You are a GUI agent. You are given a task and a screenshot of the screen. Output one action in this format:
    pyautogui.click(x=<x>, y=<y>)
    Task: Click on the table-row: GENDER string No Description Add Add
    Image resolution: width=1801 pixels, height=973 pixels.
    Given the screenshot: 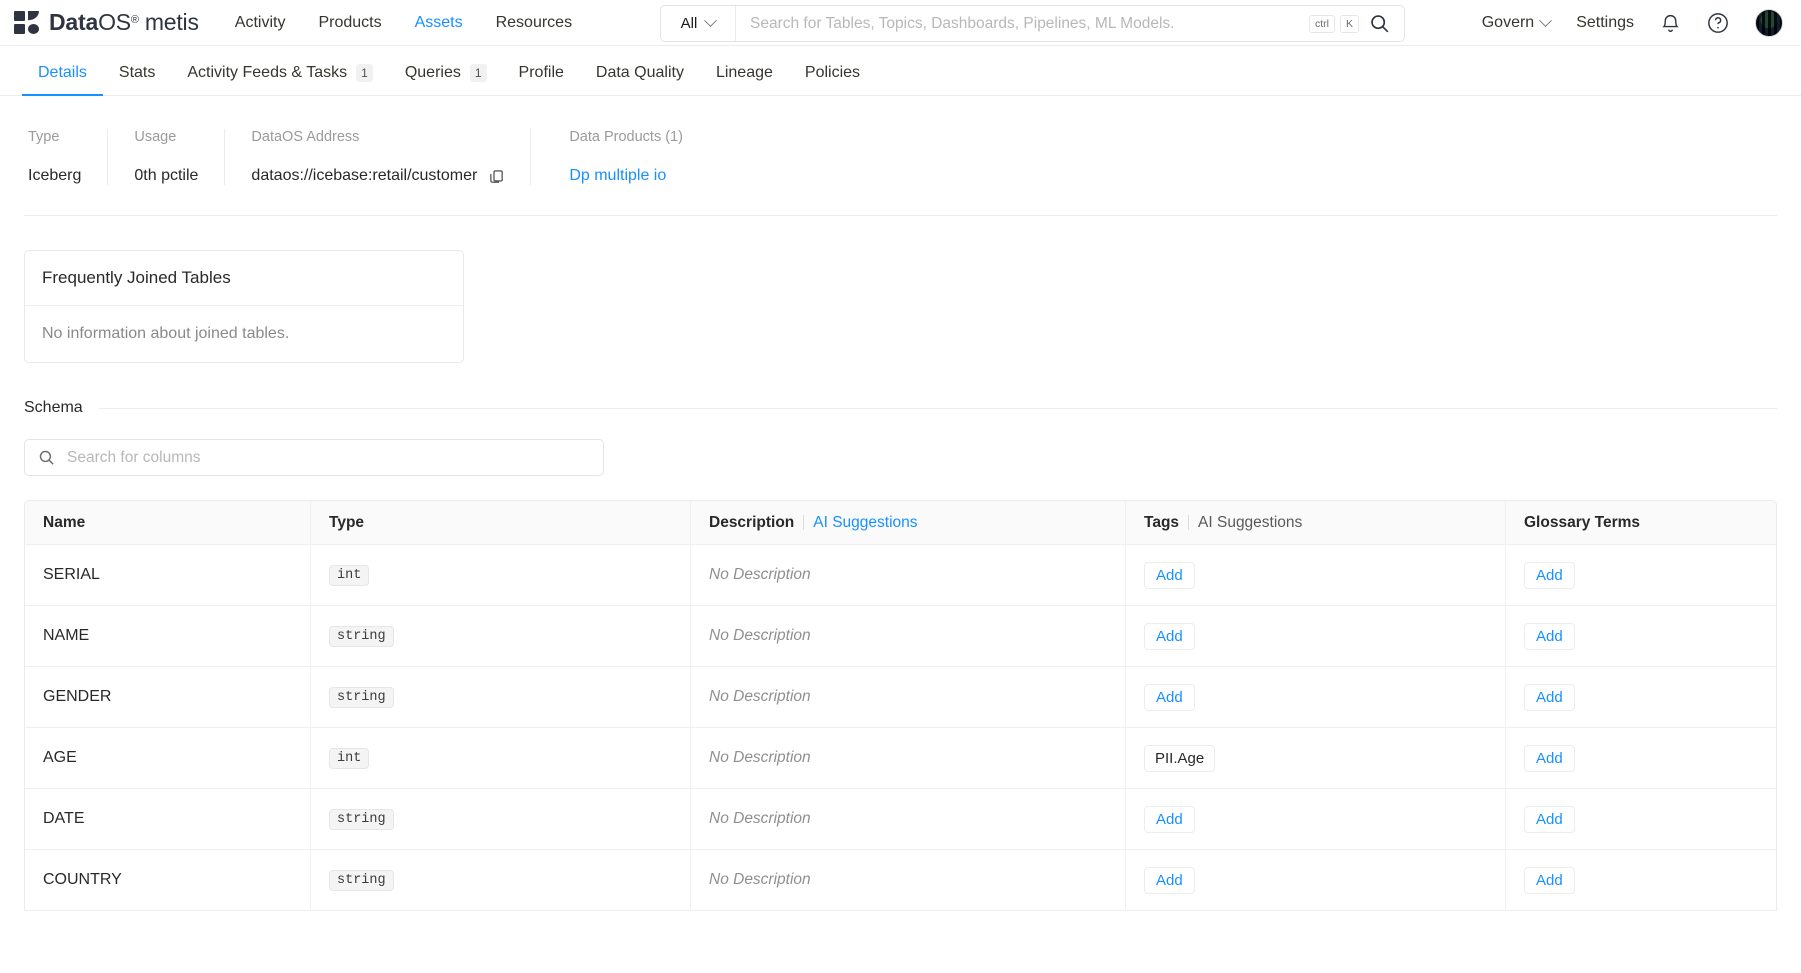 What is the action you would take?
    pyautogui.click(x=900, y=697)
    